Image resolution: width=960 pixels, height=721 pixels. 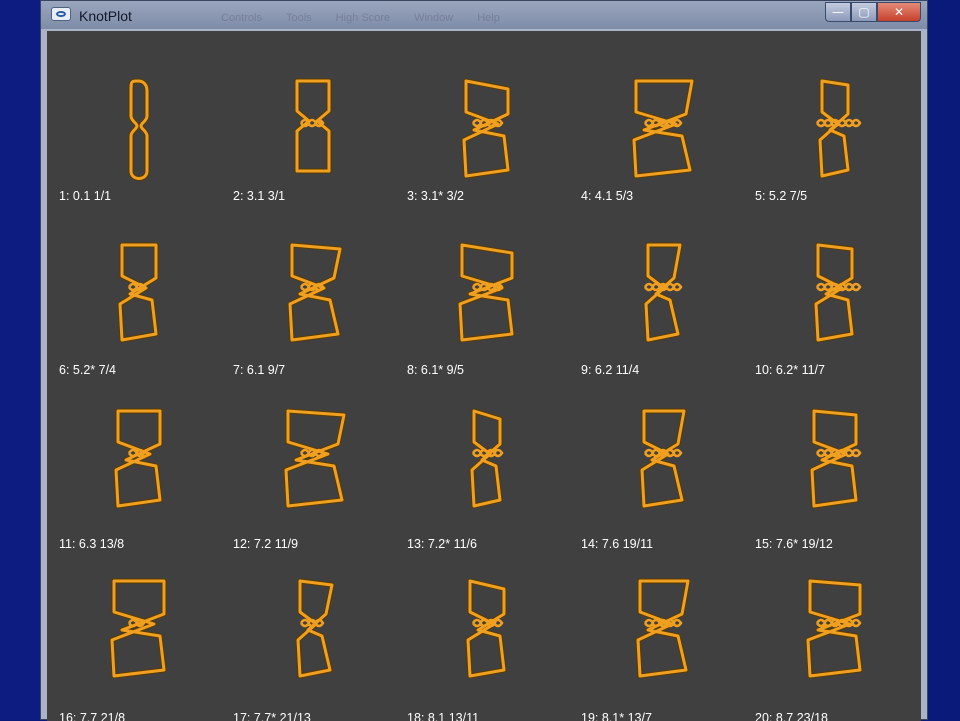 What do you see at coordinates (442, 544) in the screenshot?
I see `knot-label-13: 13: 7.2* 11/6` at bounding box center [442, 544].